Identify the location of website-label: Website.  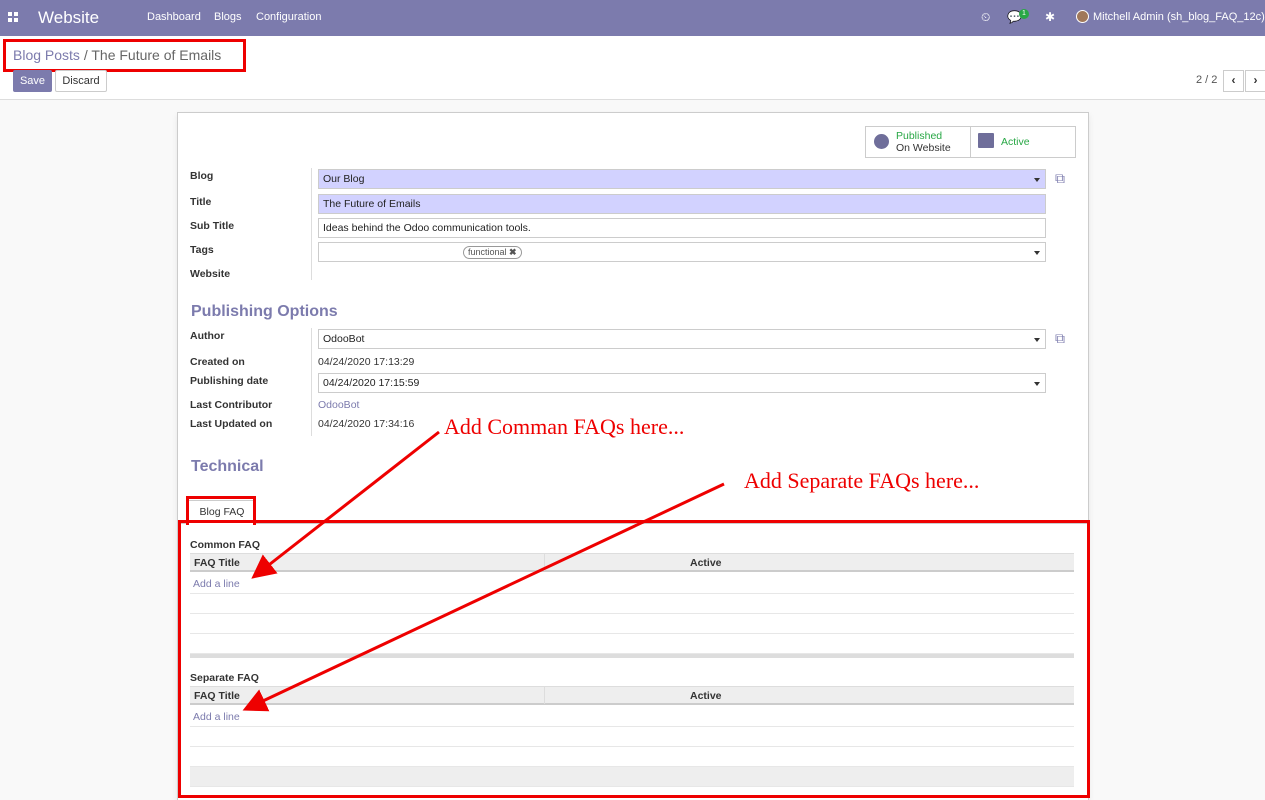
(210, 274).